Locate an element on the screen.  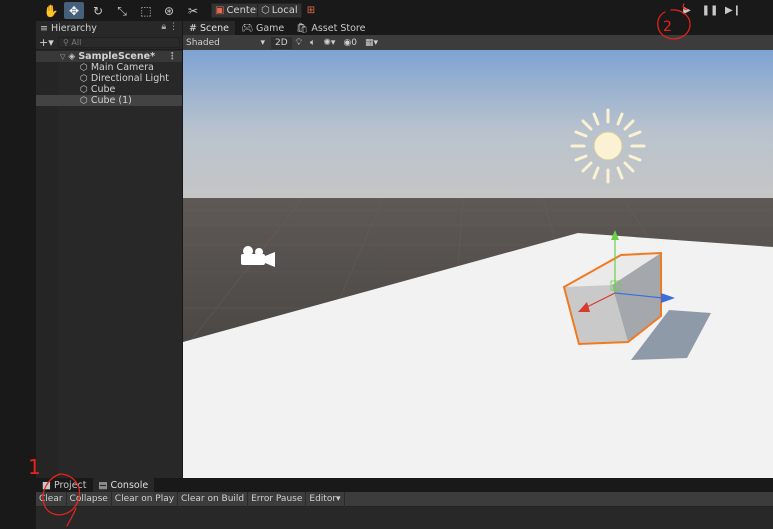
tab-label: Project is located at coordinates (70, 485).